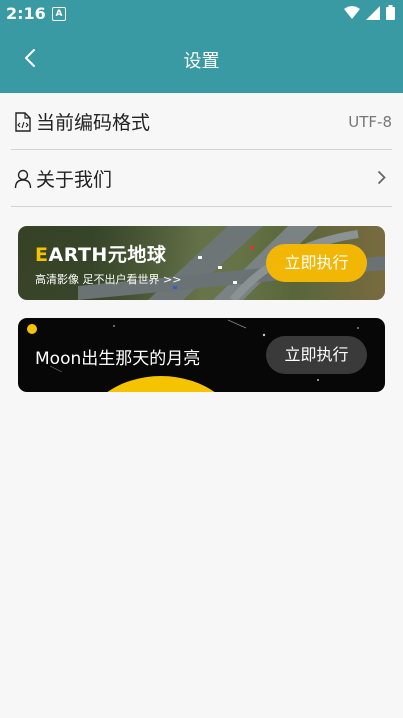  I want to click on earth-banner-subtitle: 高清影像 足不出户看世界 >>, so click(108, 279).